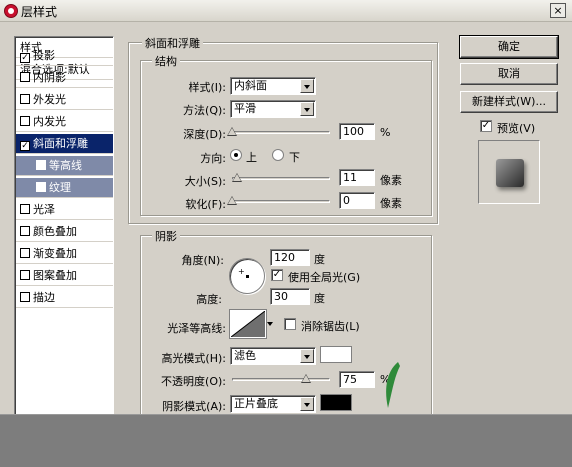 The image size is (572, 467). What do you see at coordinates (357, 379) in the screenshot?
I see `opacity-field: 75` at bounding box center [357, 379].